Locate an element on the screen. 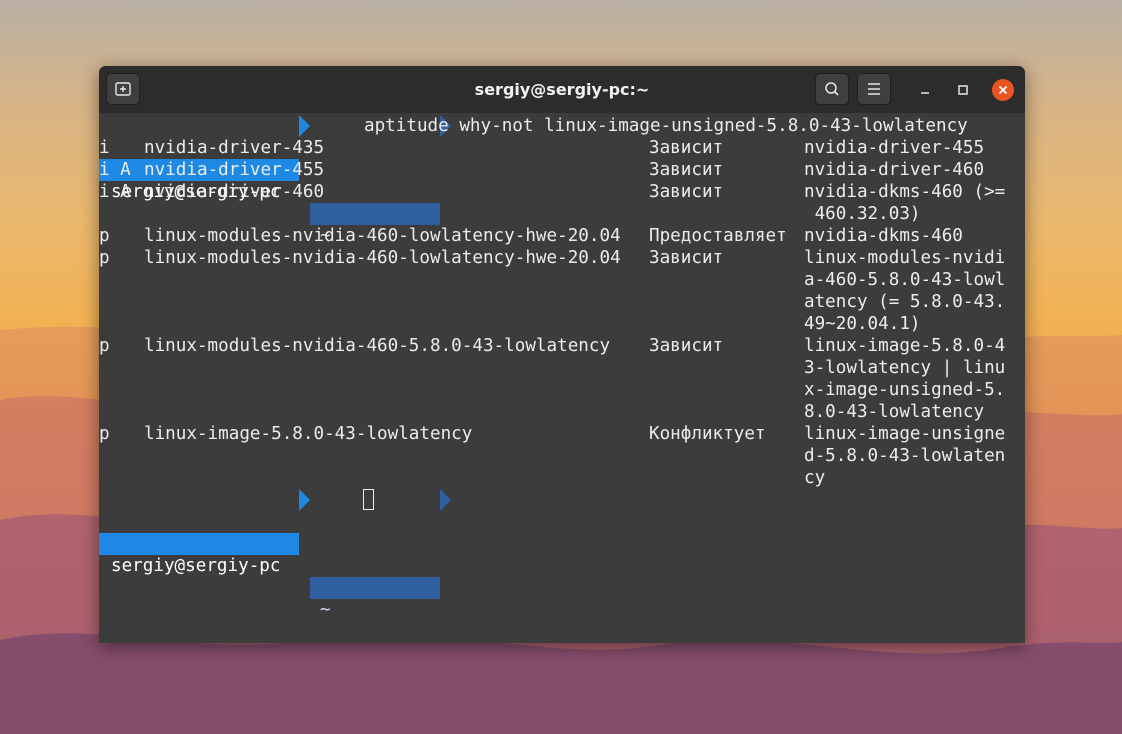 The width and height of the screenshot is (1122, 734). output-row: cy is located at coordinates (562, 478).